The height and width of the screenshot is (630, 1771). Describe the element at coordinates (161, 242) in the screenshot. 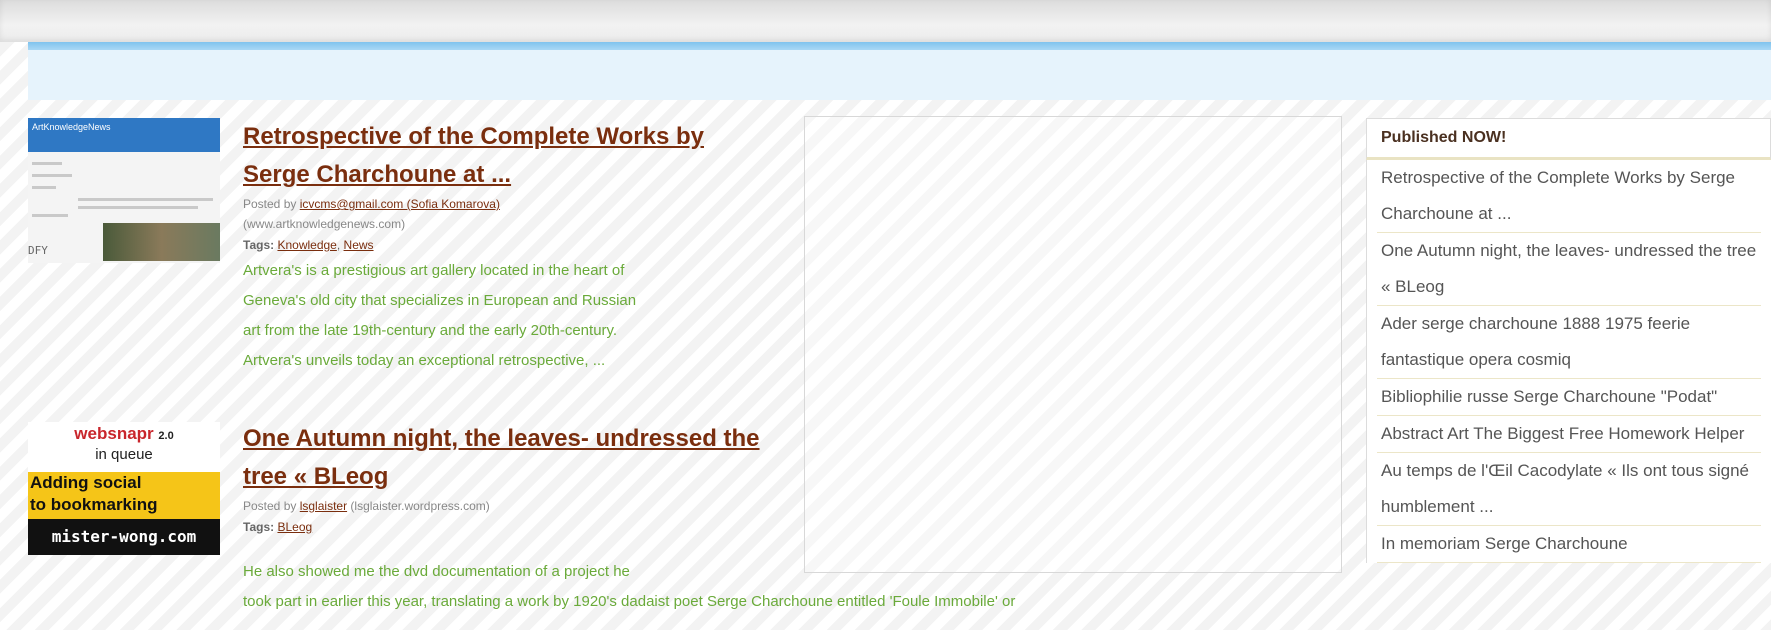

I see `thumbnail-photo` at that location.